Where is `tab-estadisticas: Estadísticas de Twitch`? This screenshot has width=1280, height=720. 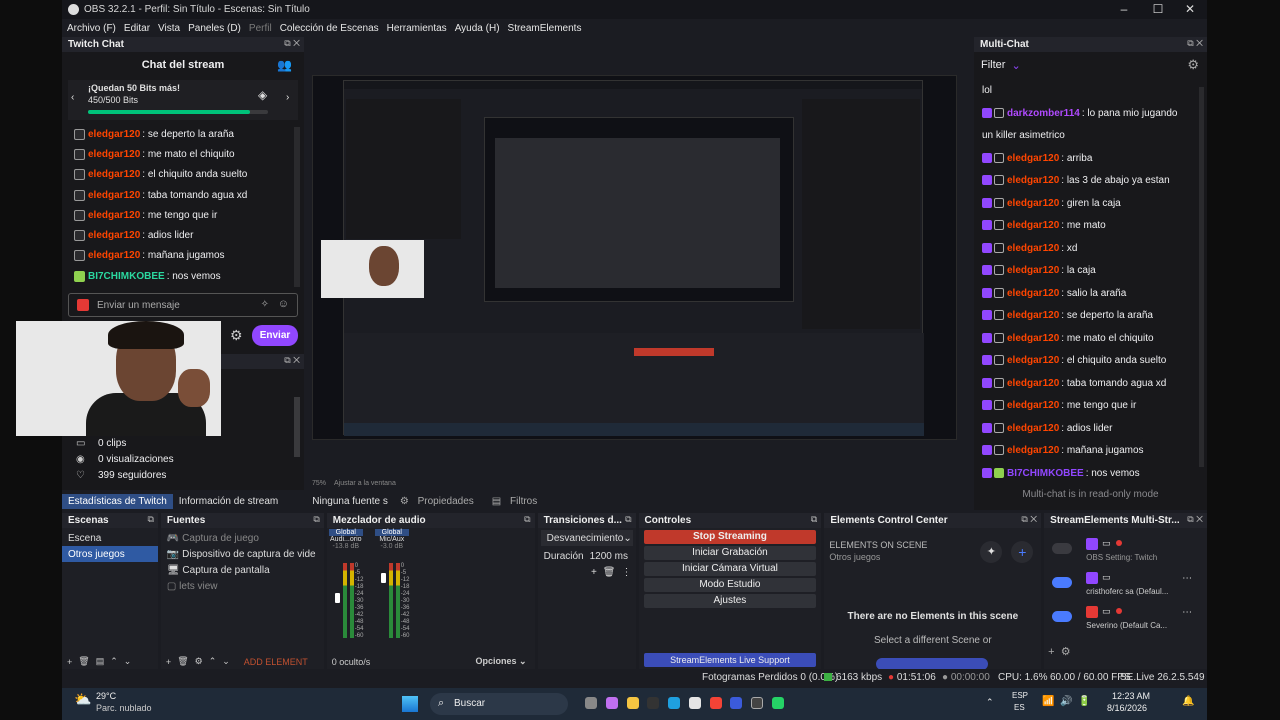
tab-estadisticas: Estadísticas de Twitch is located at coordinates (117, 501).